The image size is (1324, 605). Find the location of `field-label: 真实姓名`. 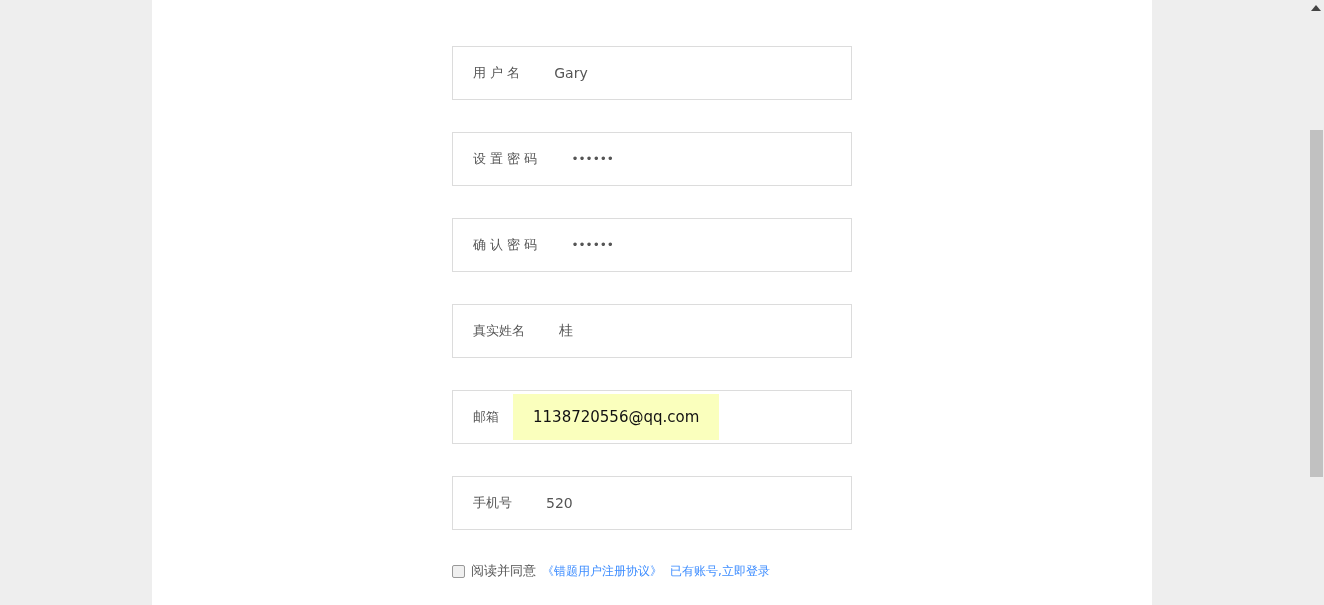

field-label: 真实姓名 is located at coordinates (499, 331).